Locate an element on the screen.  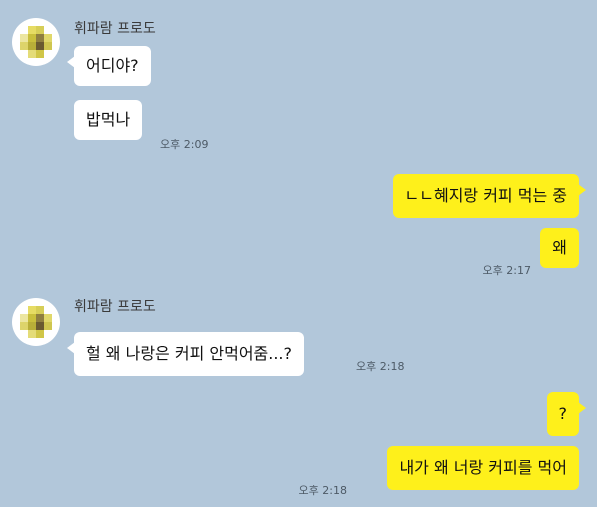
message-bubble: 내가 왜 너랑 커피를 먹어 is located at coordinates (483, 468).